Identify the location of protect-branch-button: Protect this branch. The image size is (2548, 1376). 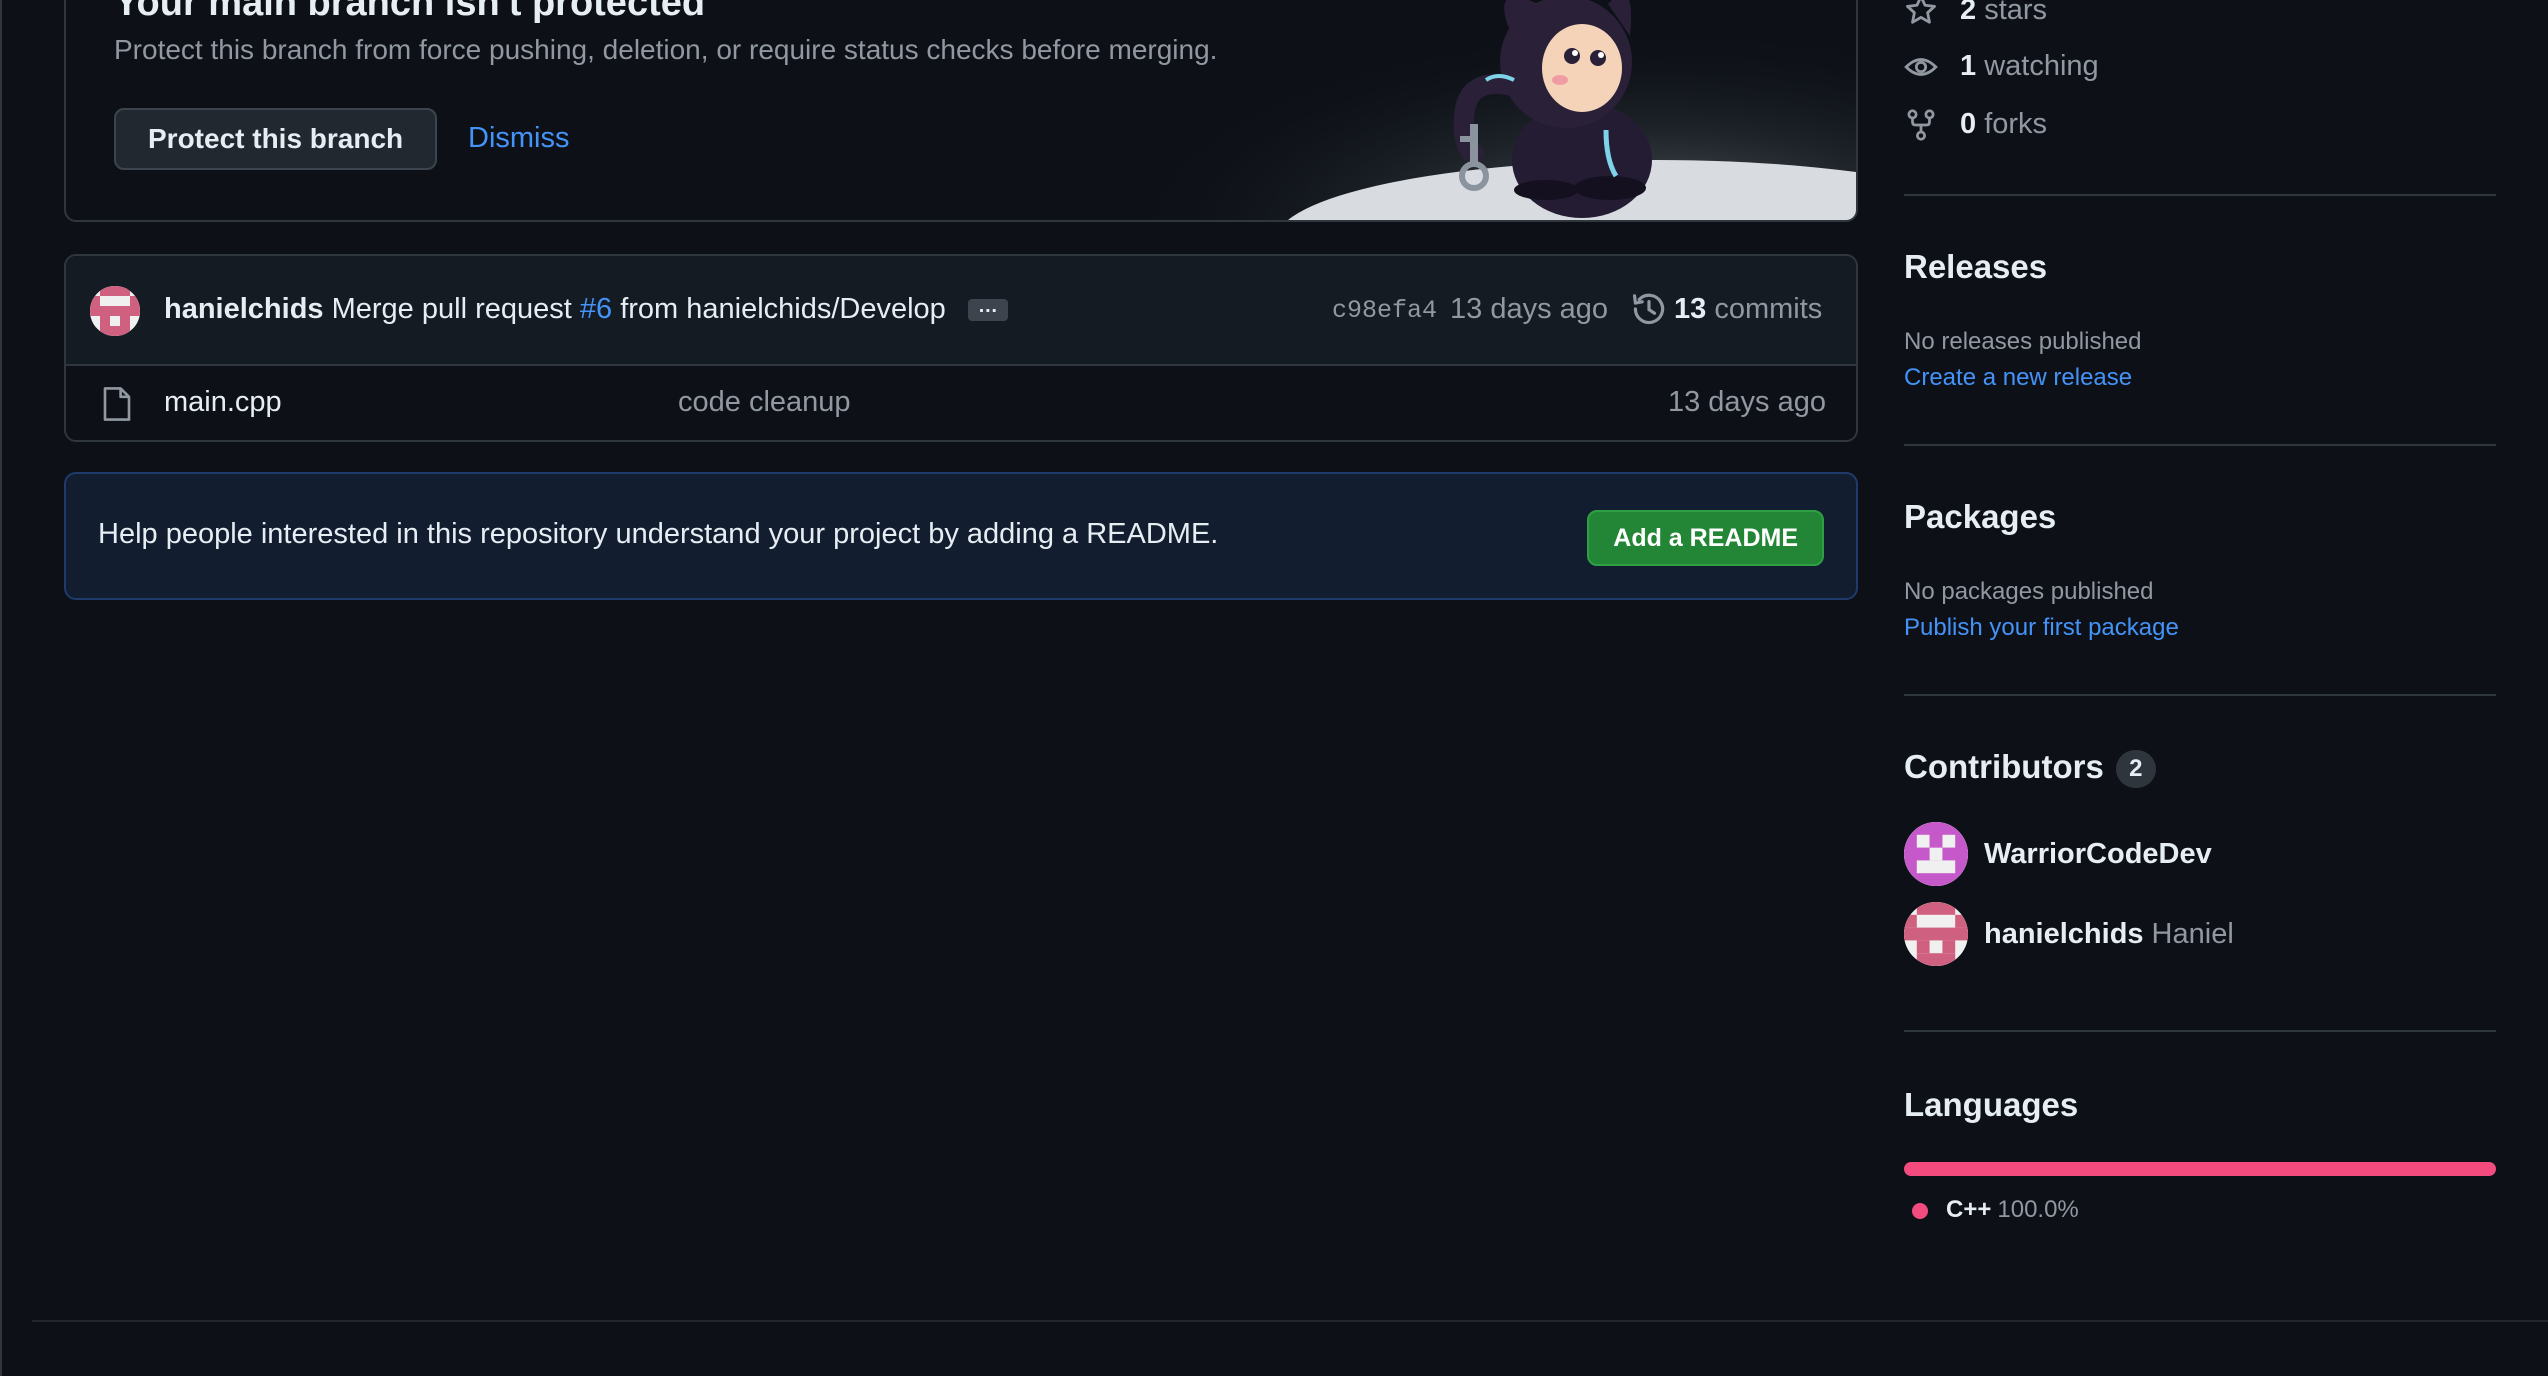
(276, 139).